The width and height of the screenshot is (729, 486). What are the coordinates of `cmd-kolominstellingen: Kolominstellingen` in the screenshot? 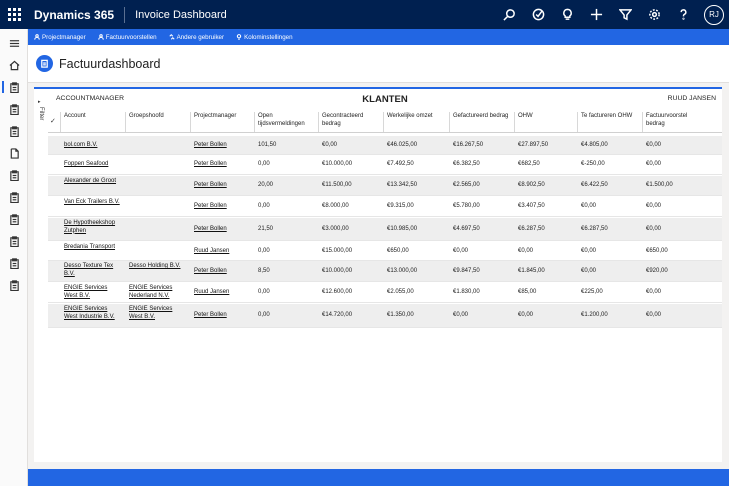 It's located at (264, 37).